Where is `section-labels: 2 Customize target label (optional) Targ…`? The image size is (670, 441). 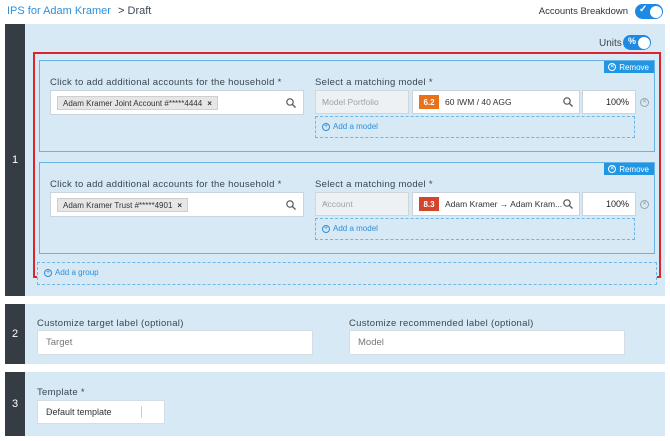
section-labels: 2 Customize target label (optional) Targ… is located at coordinates (335, 334).